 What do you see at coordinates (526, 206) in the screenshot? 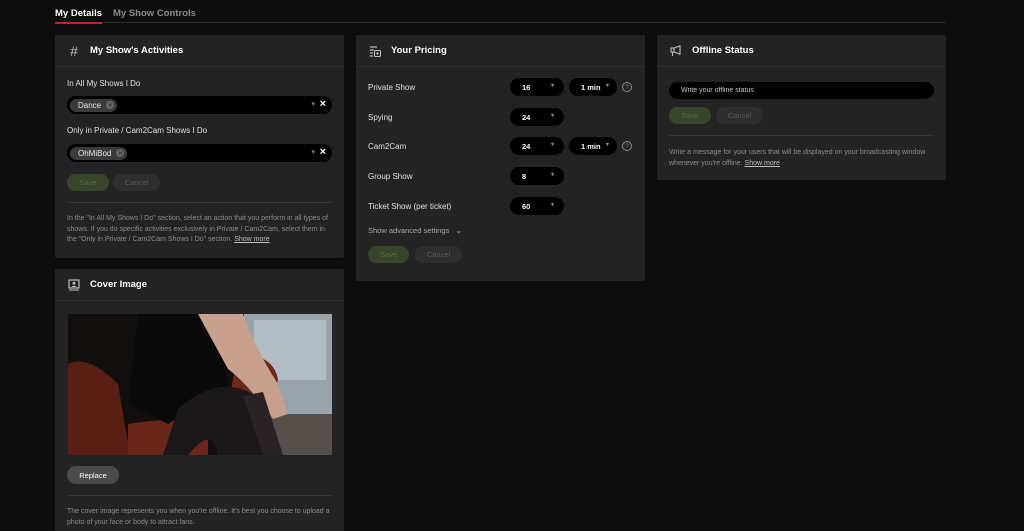
I see `price-value: 60` at bounding box center [526, 206].